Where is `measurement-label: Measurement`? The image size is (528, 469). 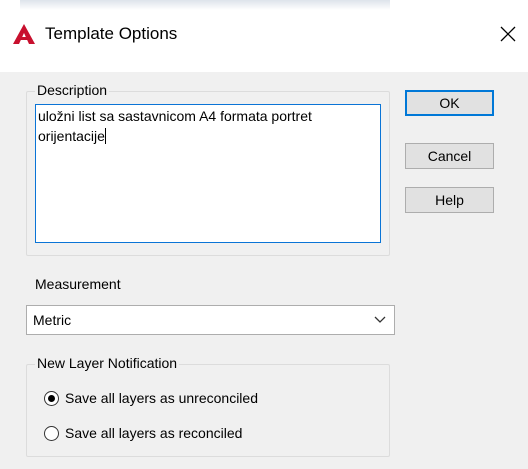 measurement-label: Measurement is located at coordinates (78, 284).